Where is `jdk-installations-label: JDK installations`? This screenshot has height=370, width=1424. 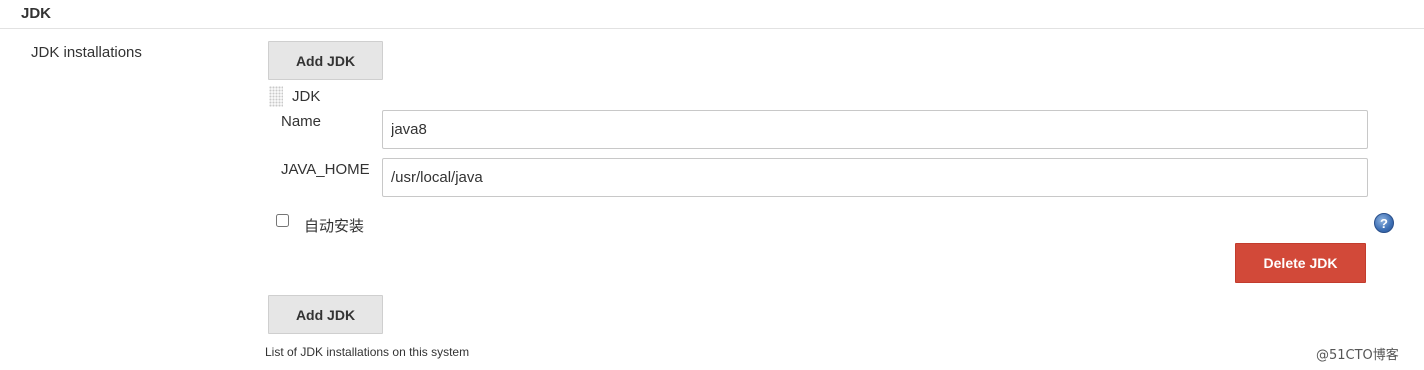
jdk-installations-label: JDK installations is located at coordinates (86, 52).